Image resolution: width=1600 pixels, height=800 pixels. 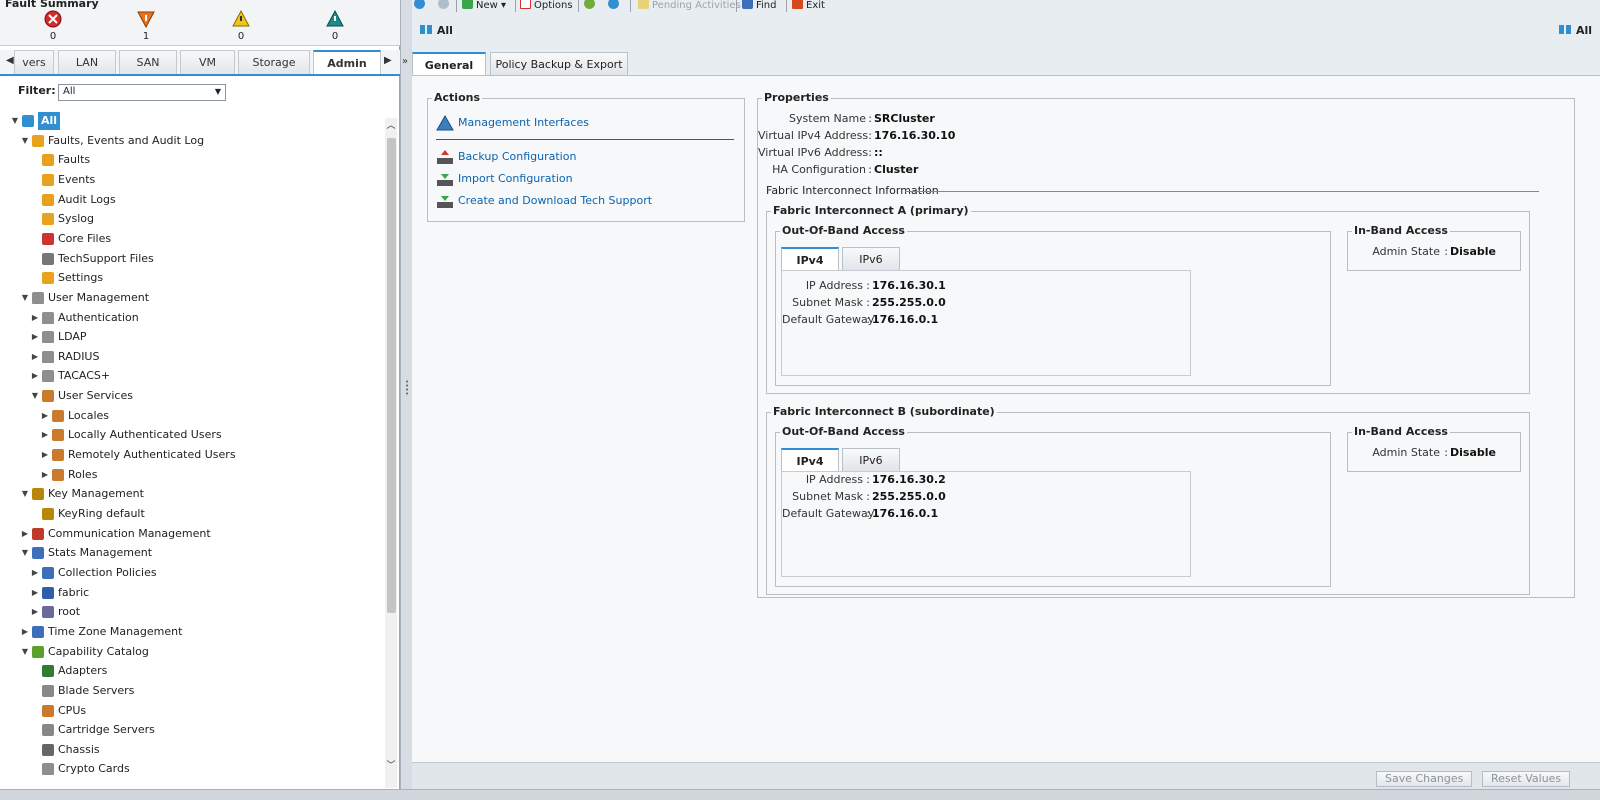 I want to click on tree-scrollbar: ︿ ﹀, so click(x=391, y=453).